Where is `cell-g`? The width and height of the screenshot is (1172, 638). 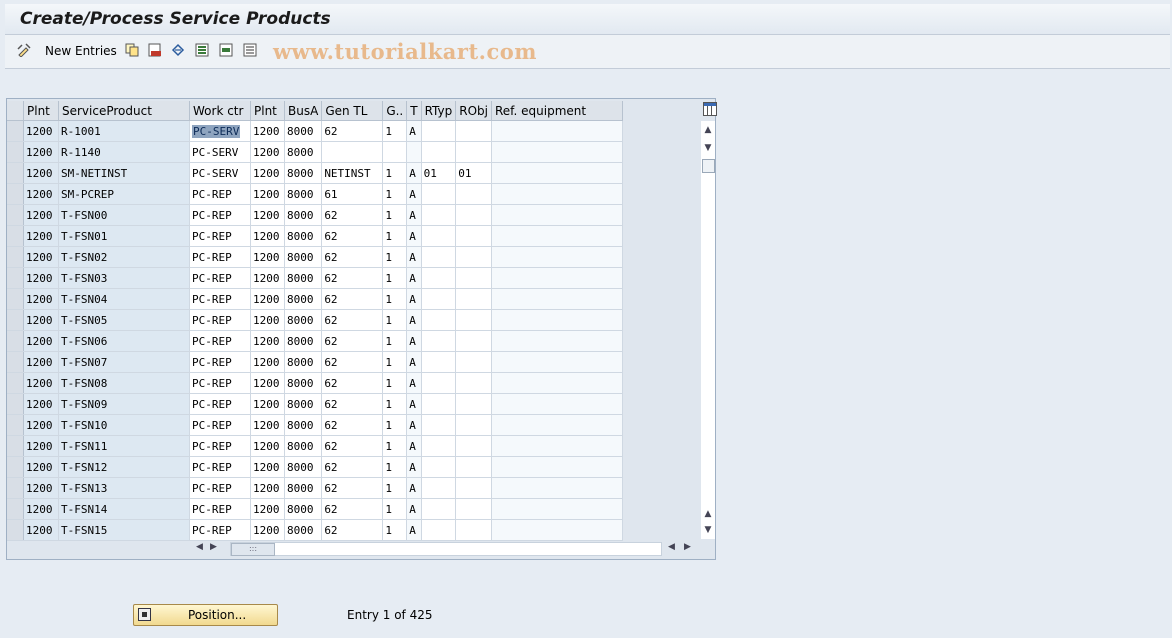
cell-g is located at coordinates (395, 152).